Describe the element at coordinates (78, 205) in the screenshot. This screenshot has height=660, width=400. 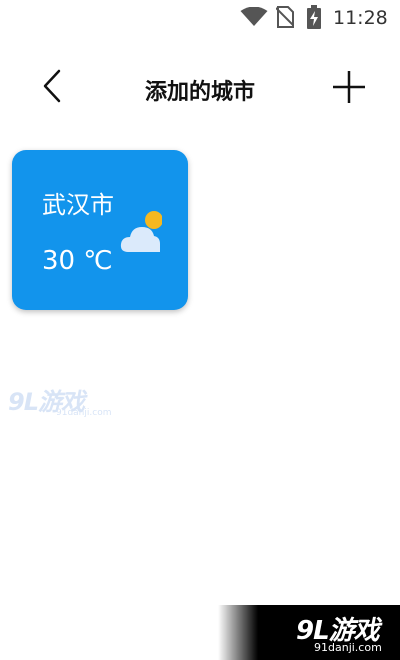
I see `city-name: 武汉市` at that location.